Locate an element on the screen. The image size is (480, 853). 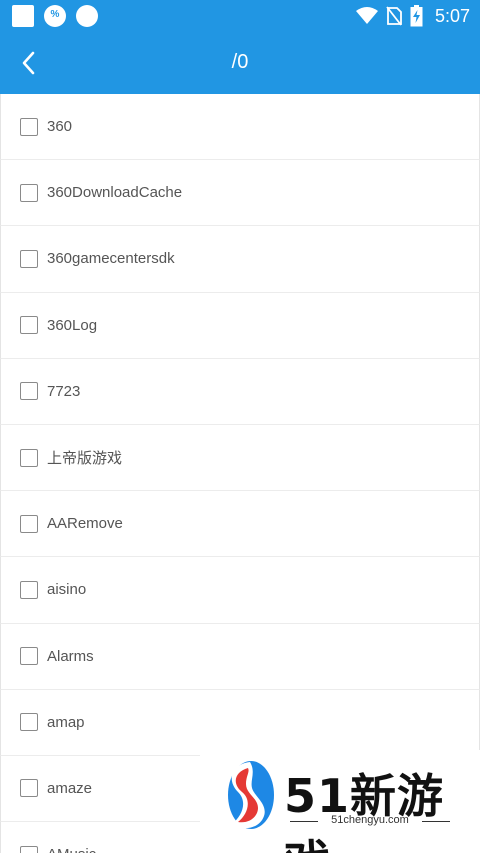
watermark-brand: 51新游戏 is located at coordinates (364, 811).